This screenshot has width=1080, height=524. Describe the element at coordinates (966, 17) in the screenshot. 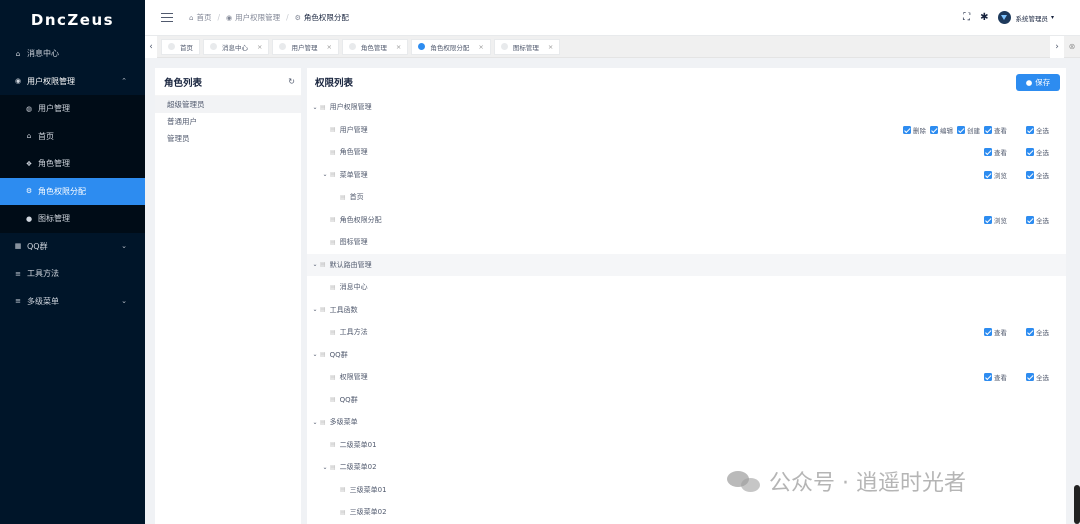

I see `fullscreen-icon: ⛶` at that location.